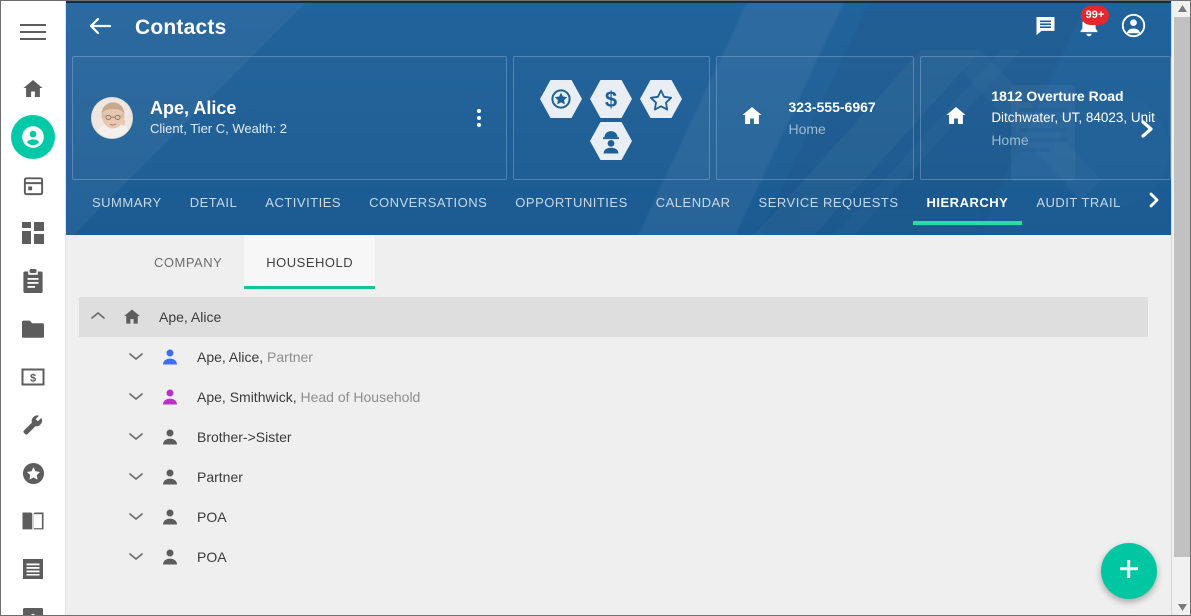 This screenshot has height=616, width=1191. I want to click on tree-item-name: Brother->Sister, so click(244, 437).